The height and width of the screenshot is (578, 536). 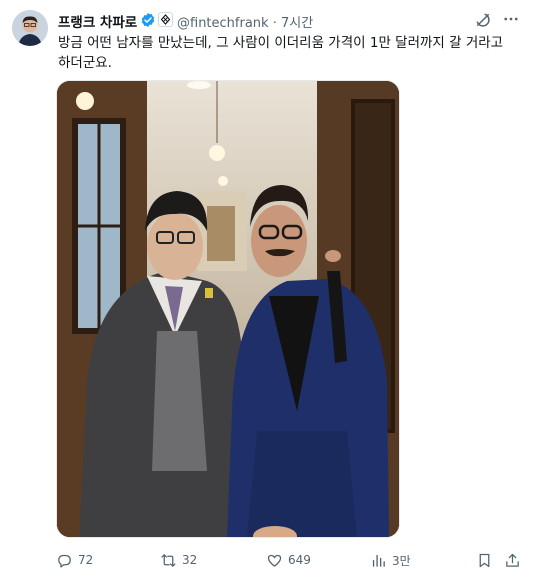 What do you see at coordinates (512, 560) in the screenshot?
I see `share-icon` at bounding box center [512, 560].